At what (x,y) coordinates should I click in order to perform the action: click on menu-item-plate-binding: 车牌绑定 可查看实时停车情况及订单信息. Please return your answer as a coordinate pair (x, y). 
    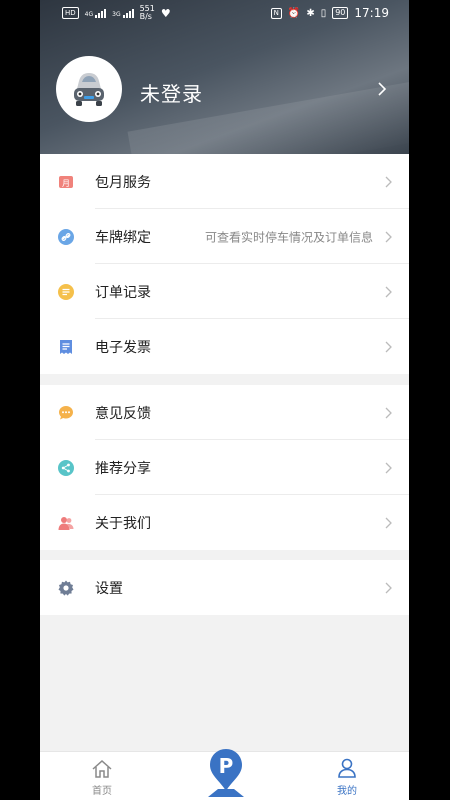
    Looking at the image, I should click on (224, 236).